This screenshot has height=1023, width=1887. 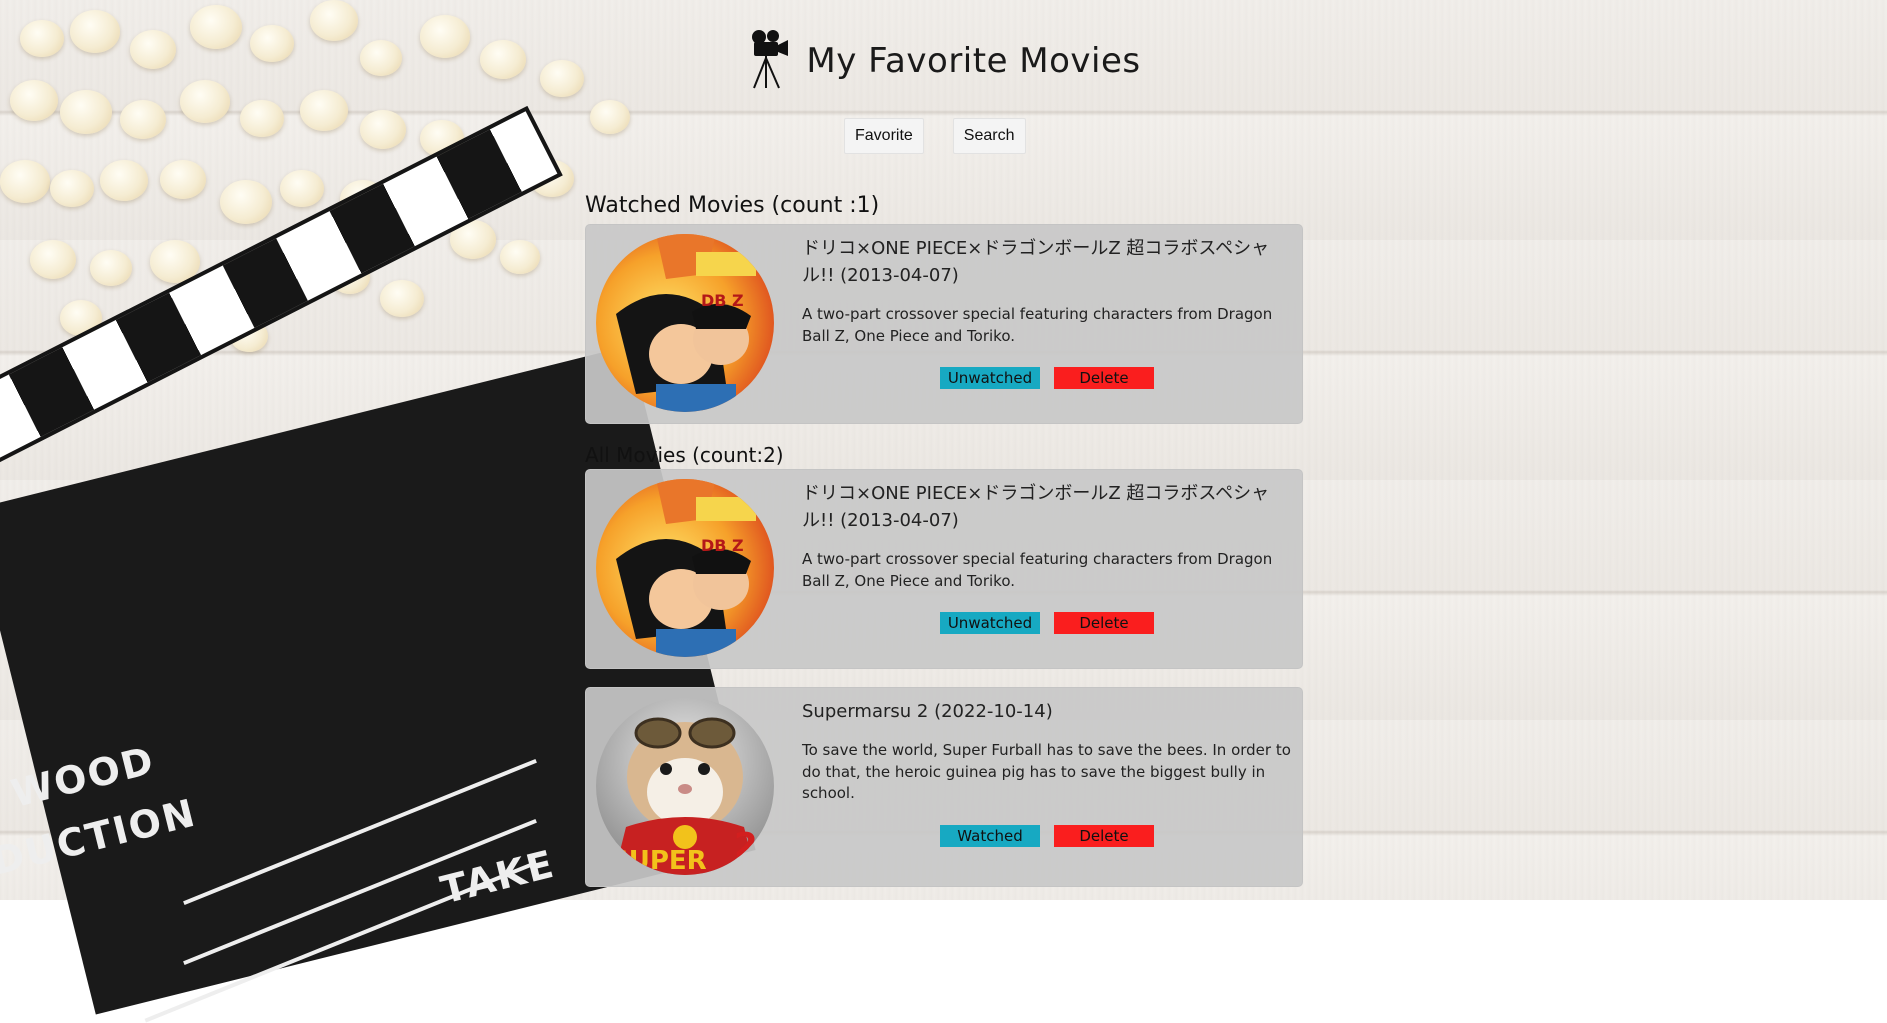 What do you see at coordinates (658, 860) in the screenshot?
I see `svg-text: SUPER` at bounding box center [658, 860].